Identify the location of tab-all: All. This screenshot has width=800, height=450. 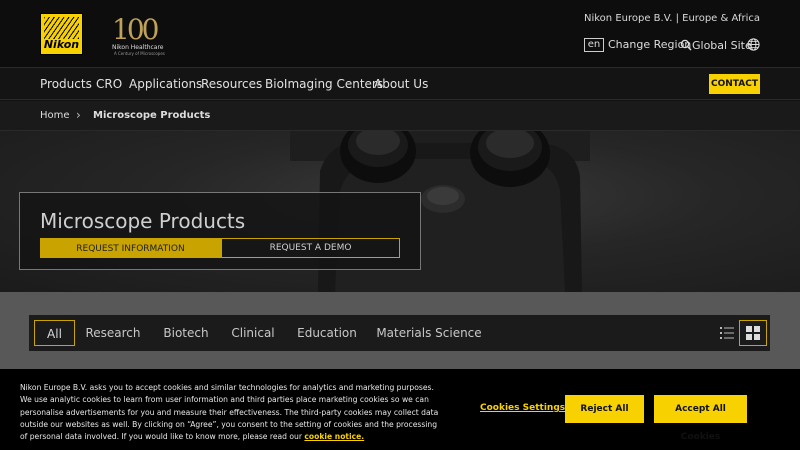
(54, 333).